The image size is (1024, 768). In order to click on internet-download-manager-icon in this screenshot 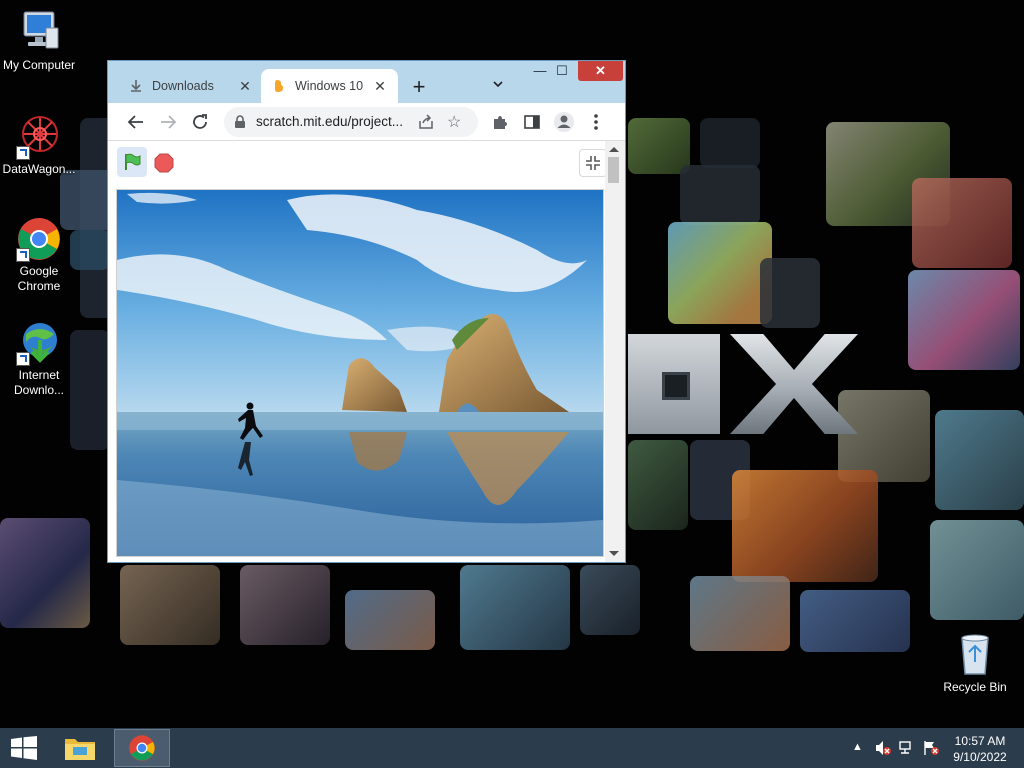, I will do `click(39, 343)`.